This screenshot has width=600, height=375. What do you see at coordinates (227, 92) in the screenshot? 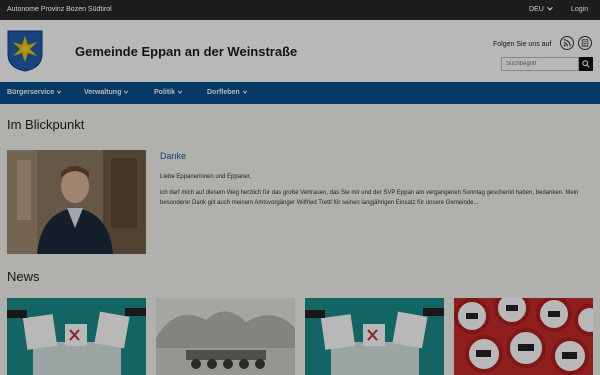
I see `nav-item-dorfleben: Dorfleben` at bounding box center [227, 92].